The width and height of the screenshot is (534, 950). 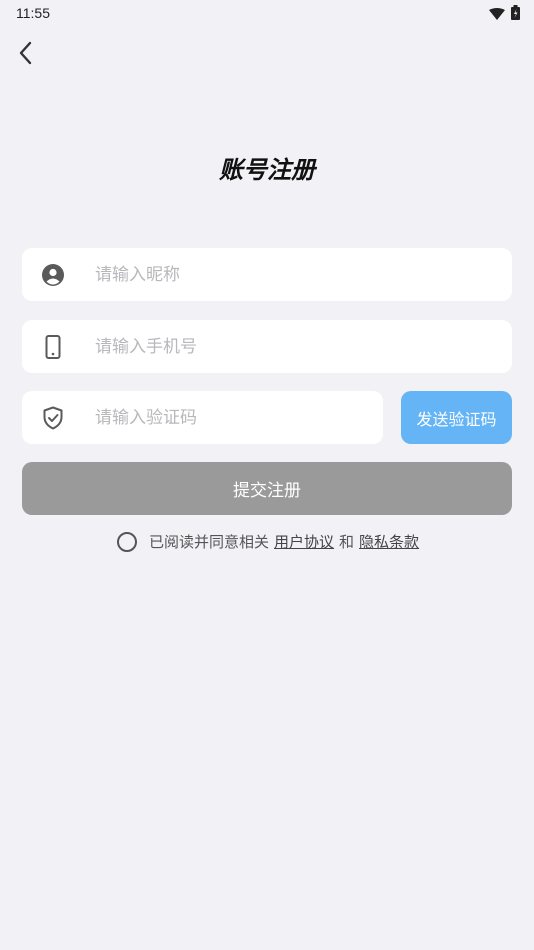 I want to click on code-field, so click(x=202, y=417).